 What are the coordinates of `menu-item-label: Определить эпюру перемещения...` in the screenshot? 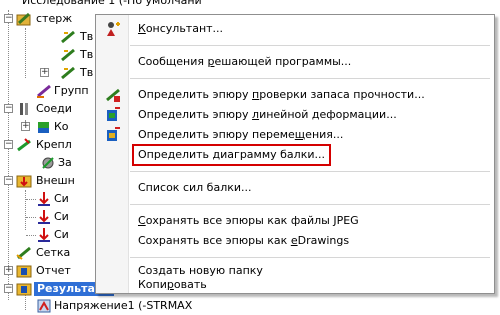 It's located at (241, 134).